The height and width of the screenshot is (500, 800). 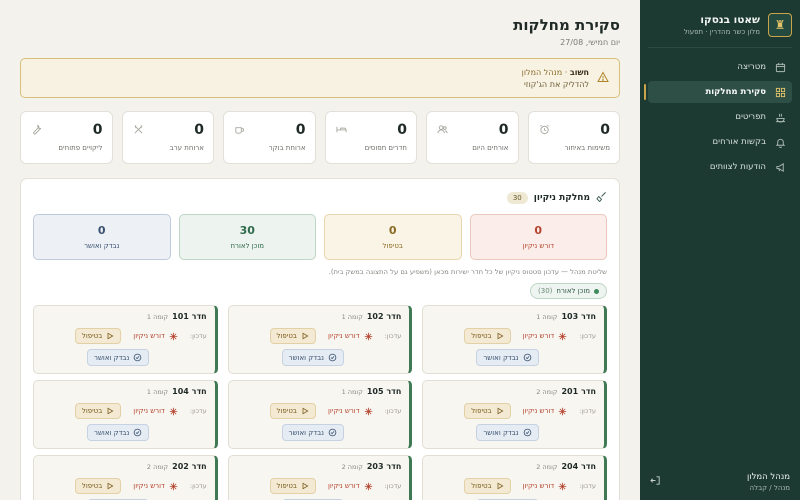 I want to click on sidebar-item-guest-requests: בקשות אורחים, so click(x=720, y=142).